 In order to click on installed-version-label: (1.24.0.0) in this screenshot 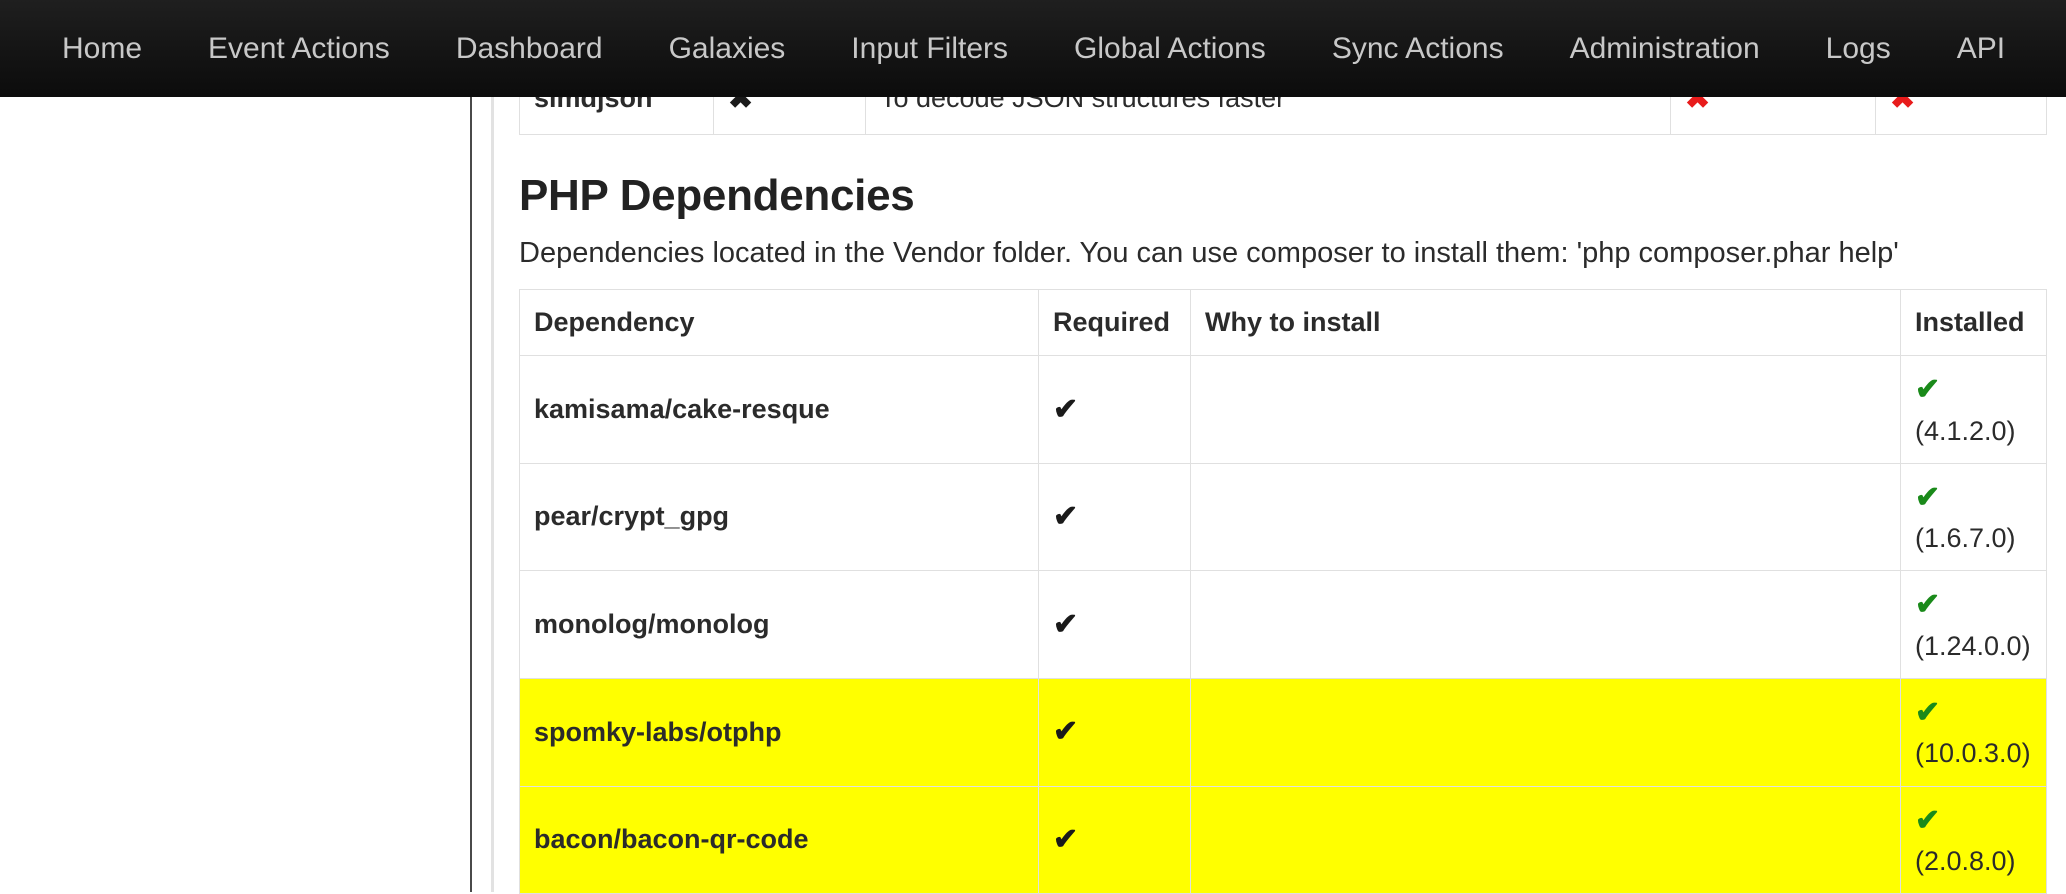, I will do `click(1973, 645)`.